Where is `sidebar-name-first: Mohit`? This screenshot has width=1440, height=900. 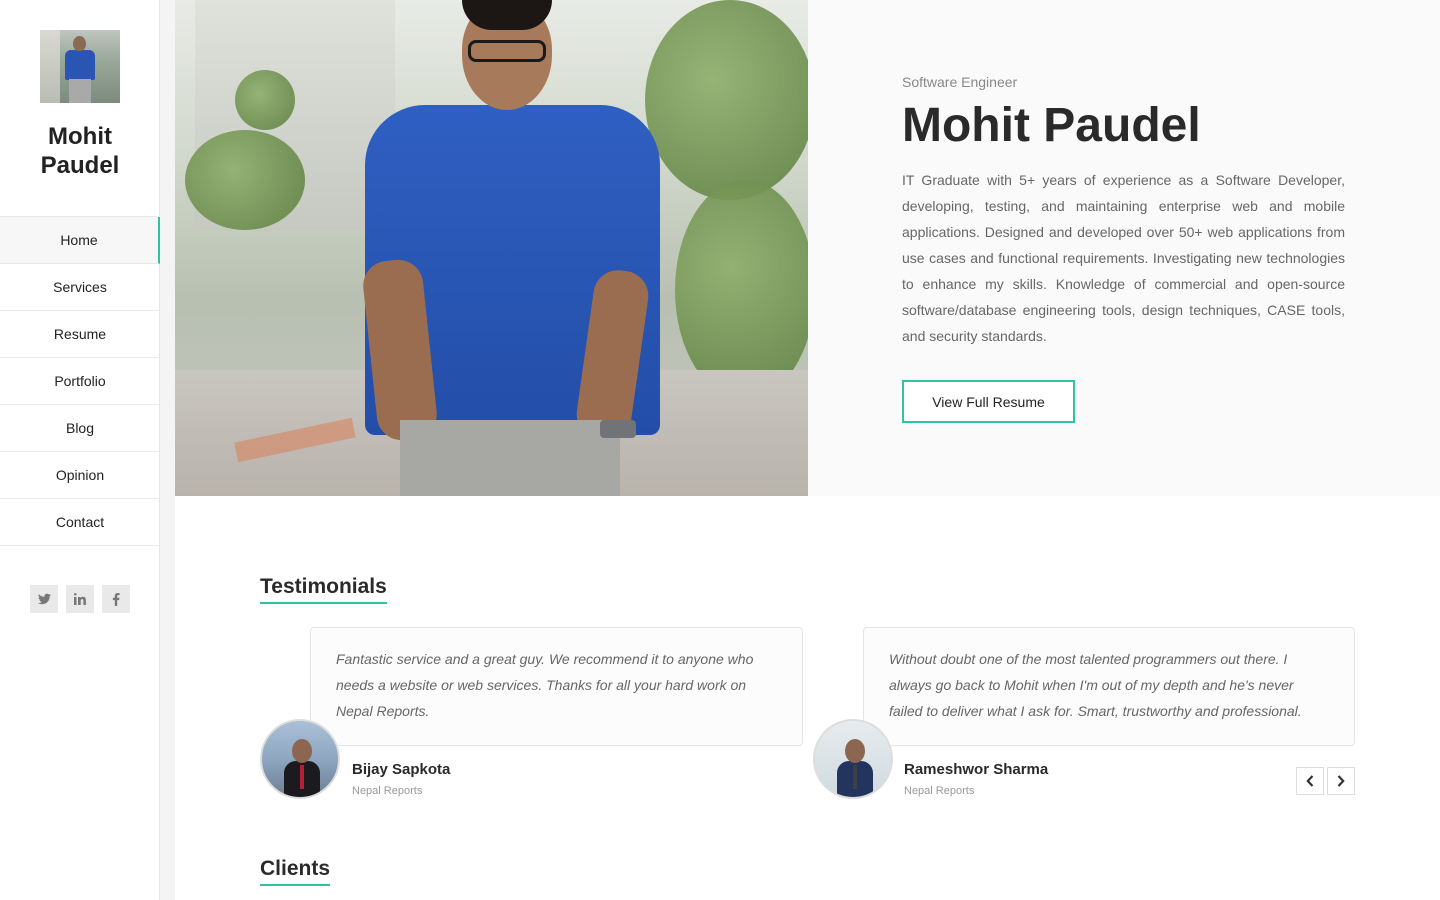
sidebar-name-first: Mohit is located at coordinates (80, 136).